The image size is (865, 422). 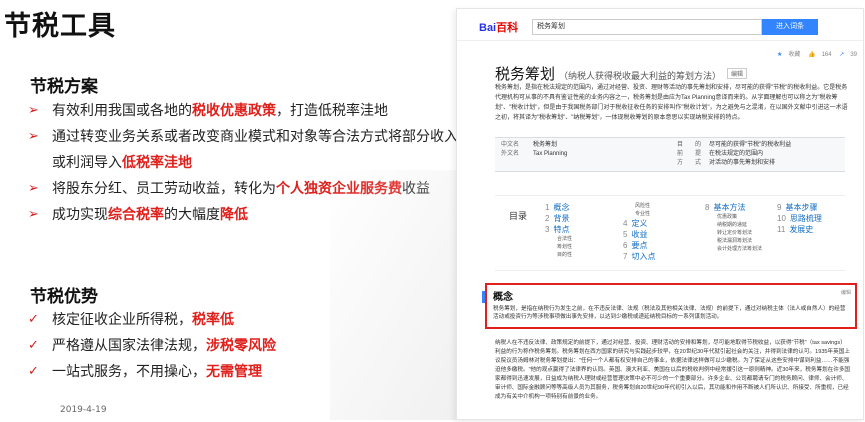 I want to click on toc-link: 要点, so click(x=639, y=245).